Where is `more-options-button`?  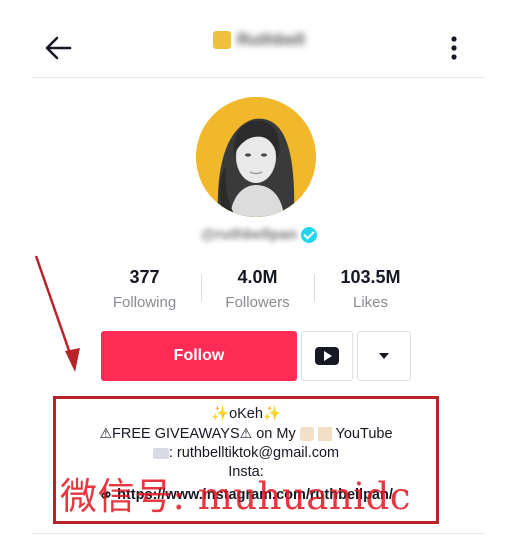
more-options-button is located at coordinates (384, 356).